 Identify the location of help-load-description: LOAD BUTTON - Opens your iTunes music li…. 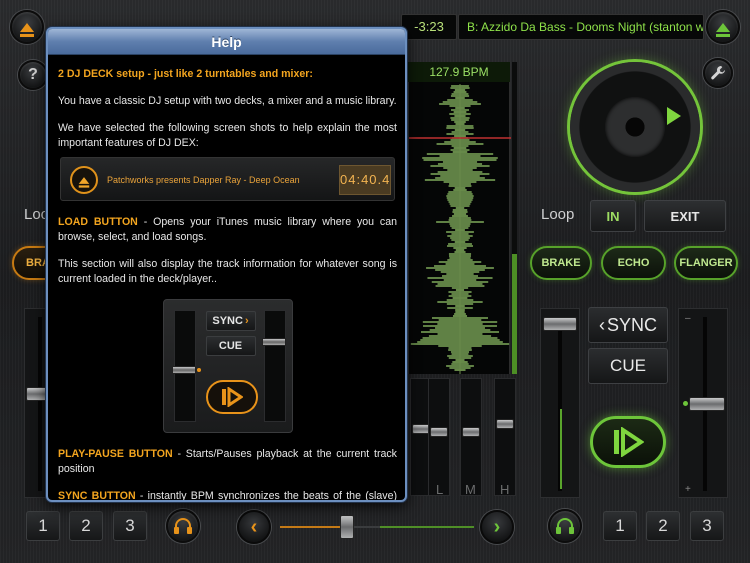
(227, 230).